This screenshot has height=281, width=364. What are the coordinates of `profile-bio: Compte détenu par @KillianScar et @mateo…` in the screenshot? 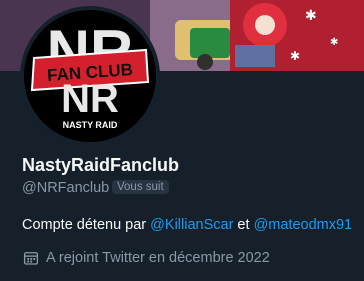 It's located at (187, 225).